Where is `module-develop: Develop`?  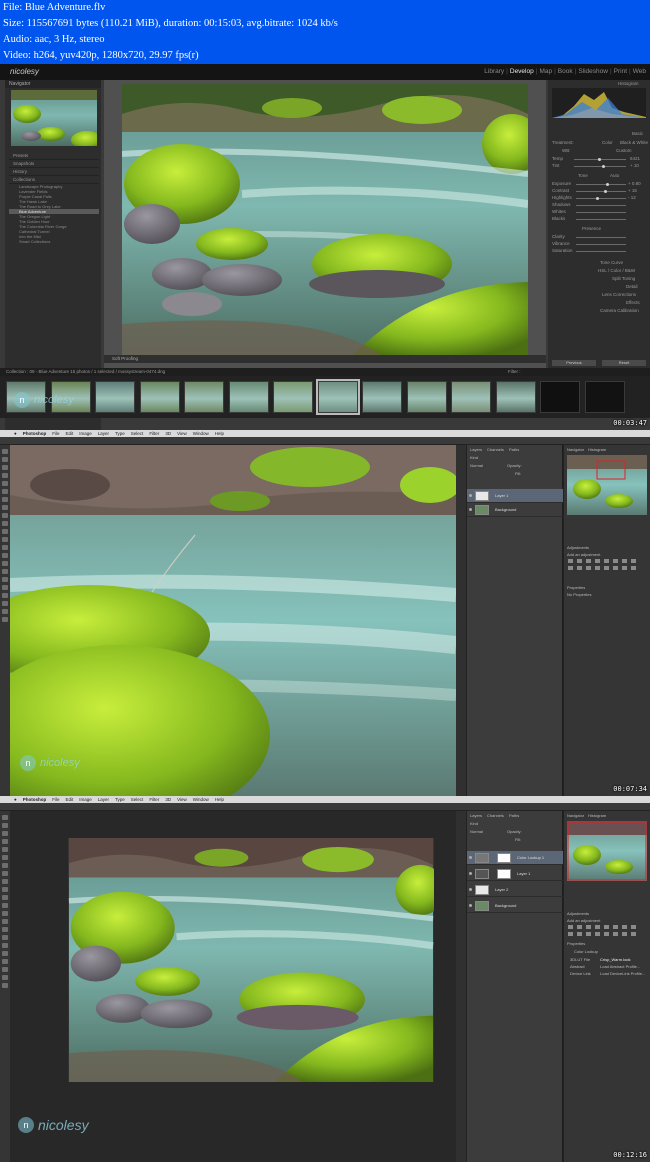 module-develop: Develop is located at coordinates (522, 71).